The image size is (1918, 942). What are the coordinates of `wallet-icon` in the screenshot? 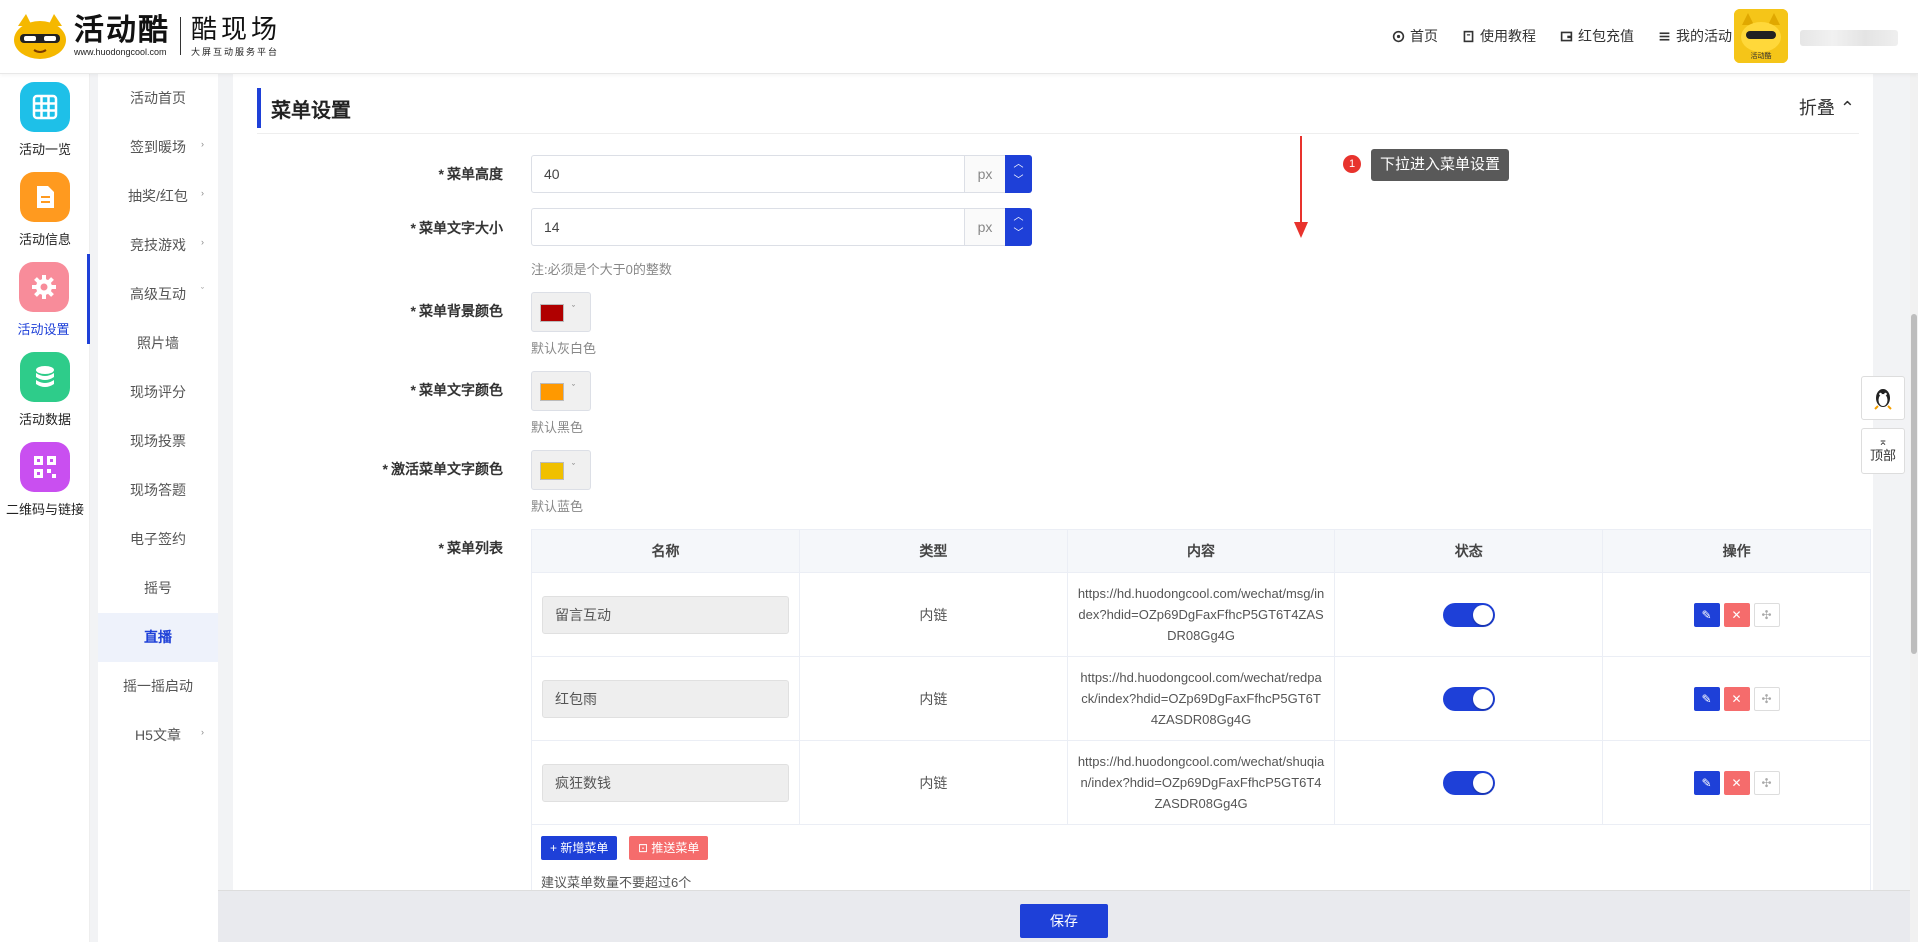 It's located at (1566, 36).